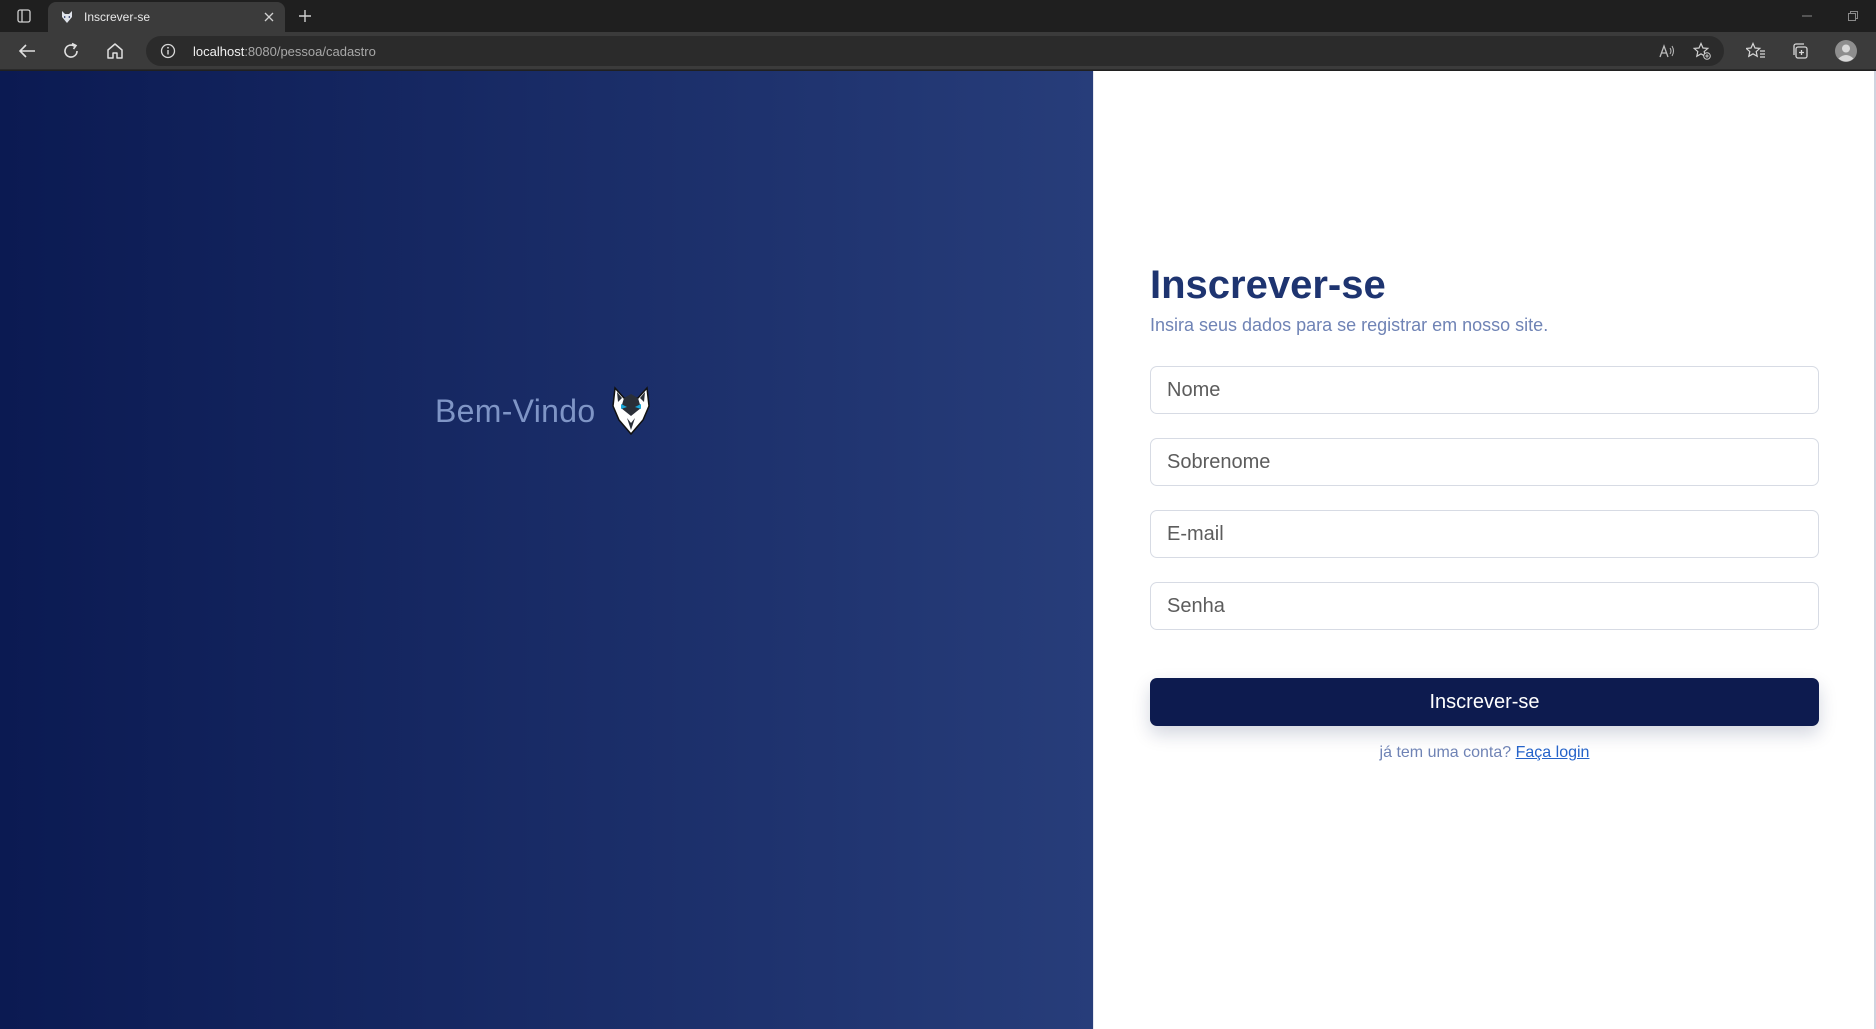 This screenshot has width=1876, height=1029. I want to click on address-bar: localhost:8080/pessoa/cadastro, so click(935, 51).